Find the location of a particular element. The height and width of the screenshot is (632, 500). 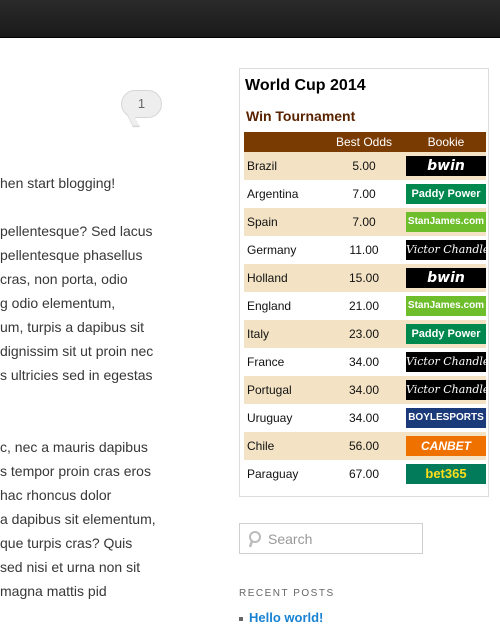

odds-row: England 21.00 StanJames.com is located at coordinates (365, 306).